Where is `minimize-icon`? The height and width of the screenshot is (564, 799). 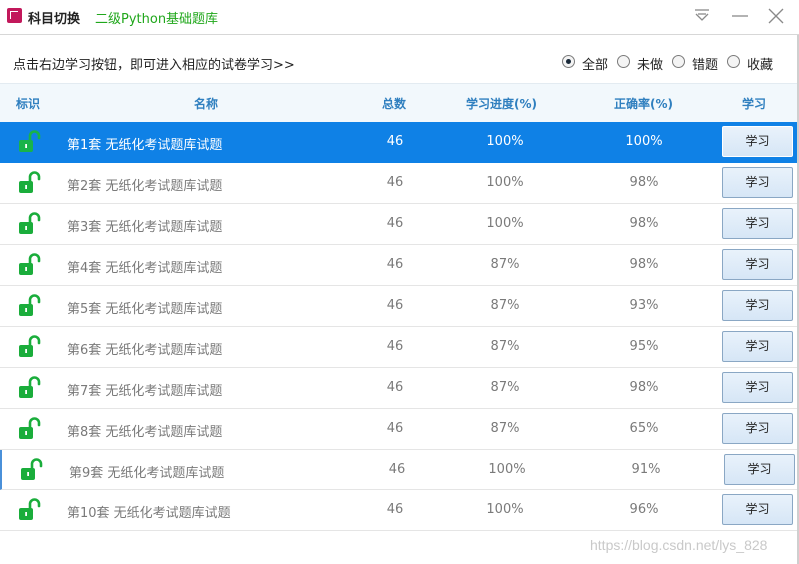 minimize-icon is located at coordinates (740, 16).